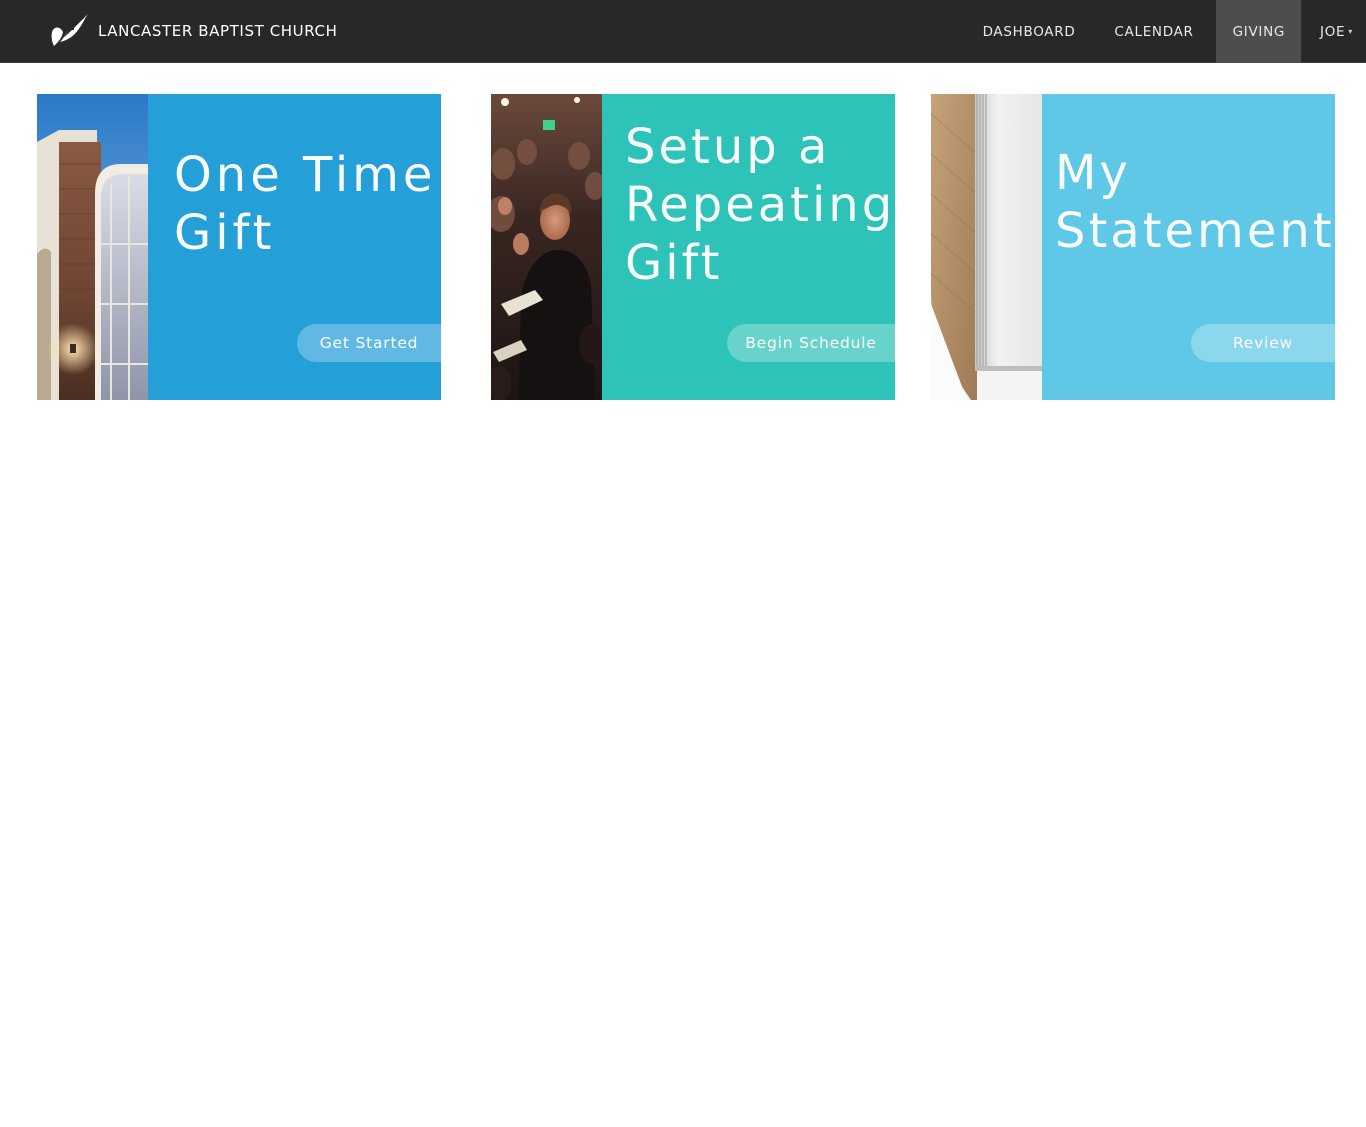  What do you see at coordinates (986, 247) in the screenshot?
I see `envelope-photo` at bounding box center [986, 247].